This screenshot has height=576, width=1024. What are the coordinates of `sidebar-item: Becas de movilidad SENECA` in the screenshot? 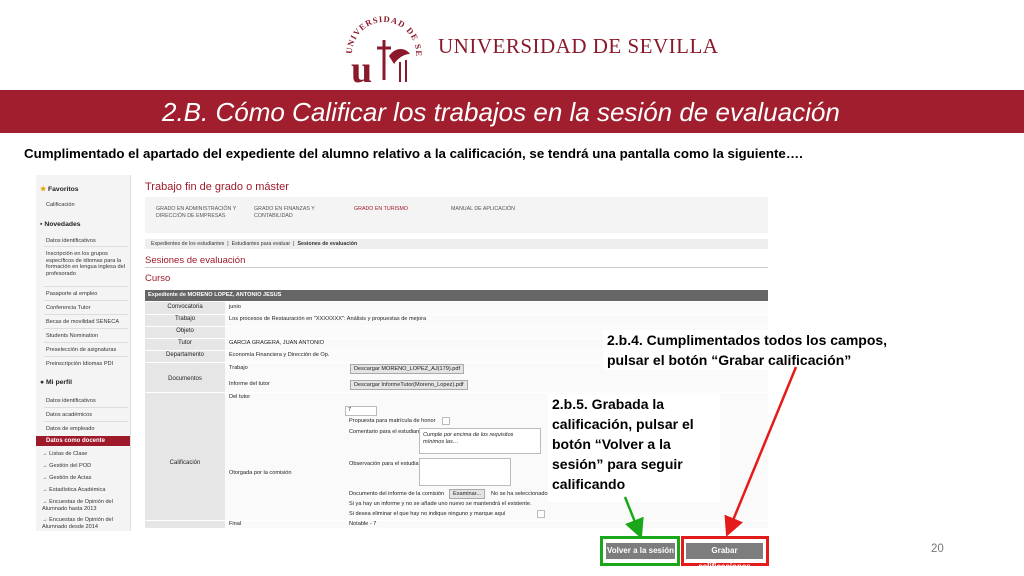 It's located at (87, 322).